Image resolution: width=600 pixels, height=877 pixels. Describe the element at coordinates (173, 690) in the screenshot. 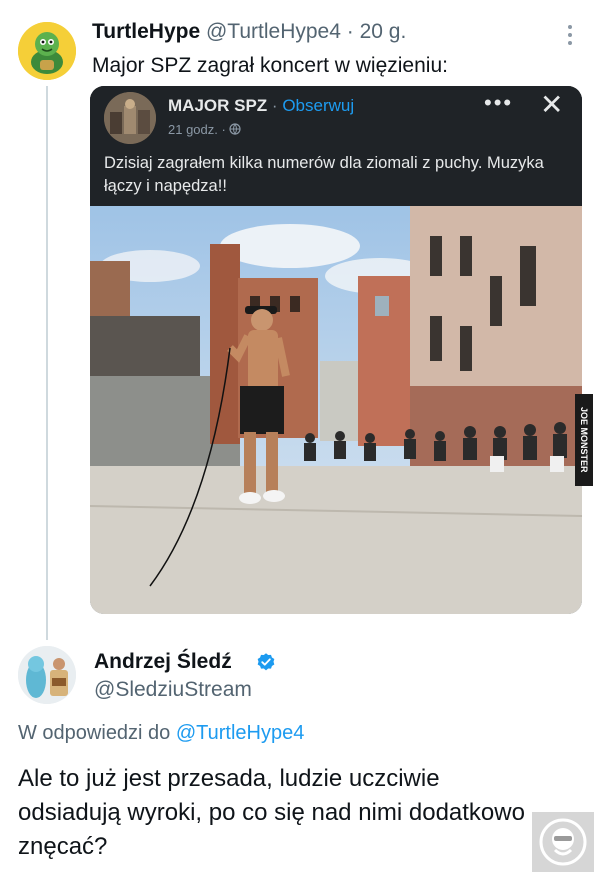

I see `reply-author-handle: @SledziuStream` at that location.